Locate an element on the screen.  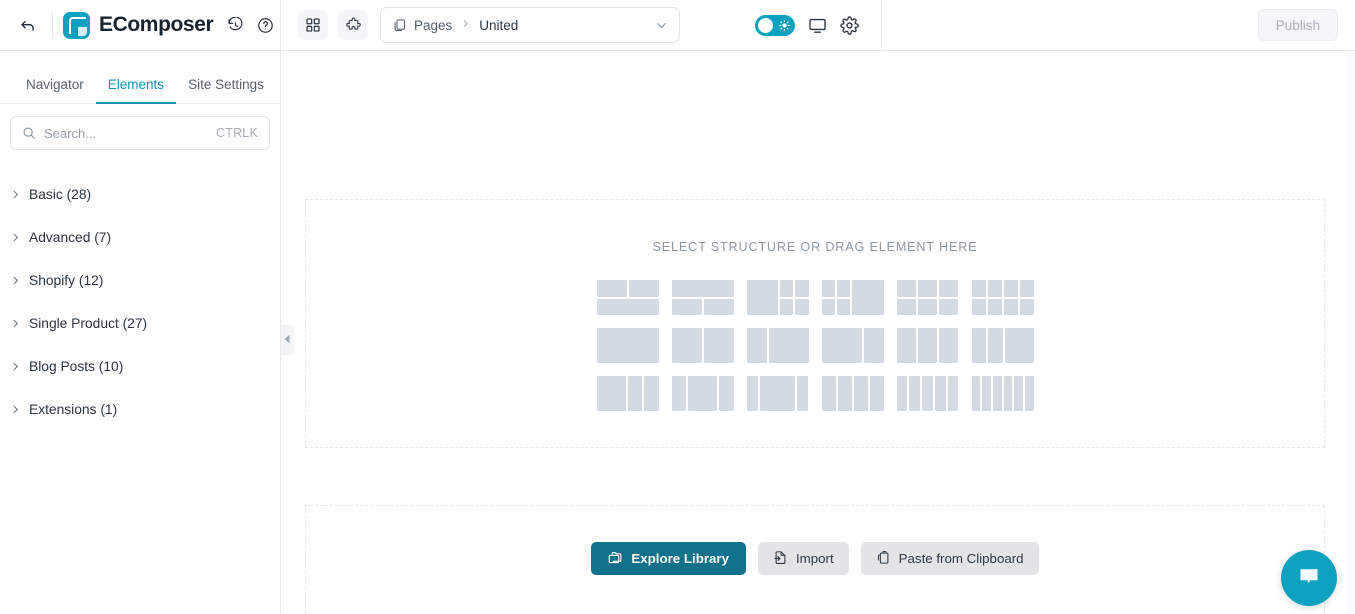
breadcrumb-root: Pages is located at coordinates (433, 25).